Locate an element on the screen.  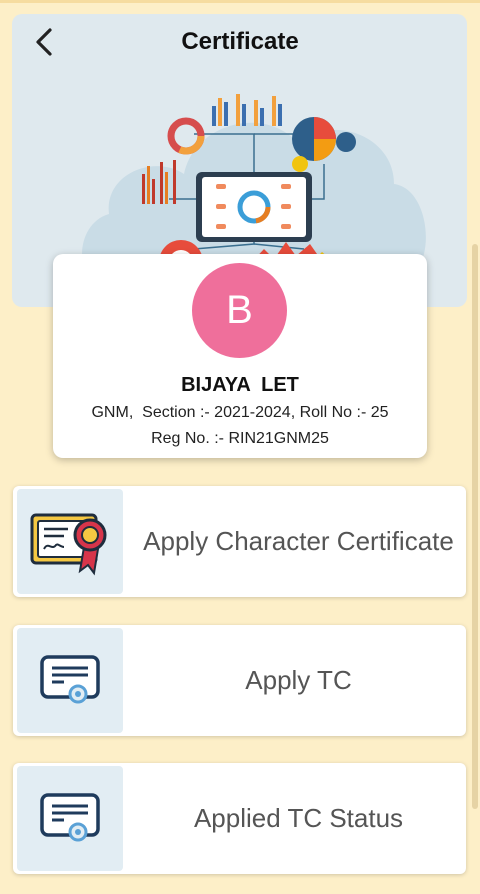
apply-character-certificate-button: Apply Character Certificate is located at coordinates (239, 541).